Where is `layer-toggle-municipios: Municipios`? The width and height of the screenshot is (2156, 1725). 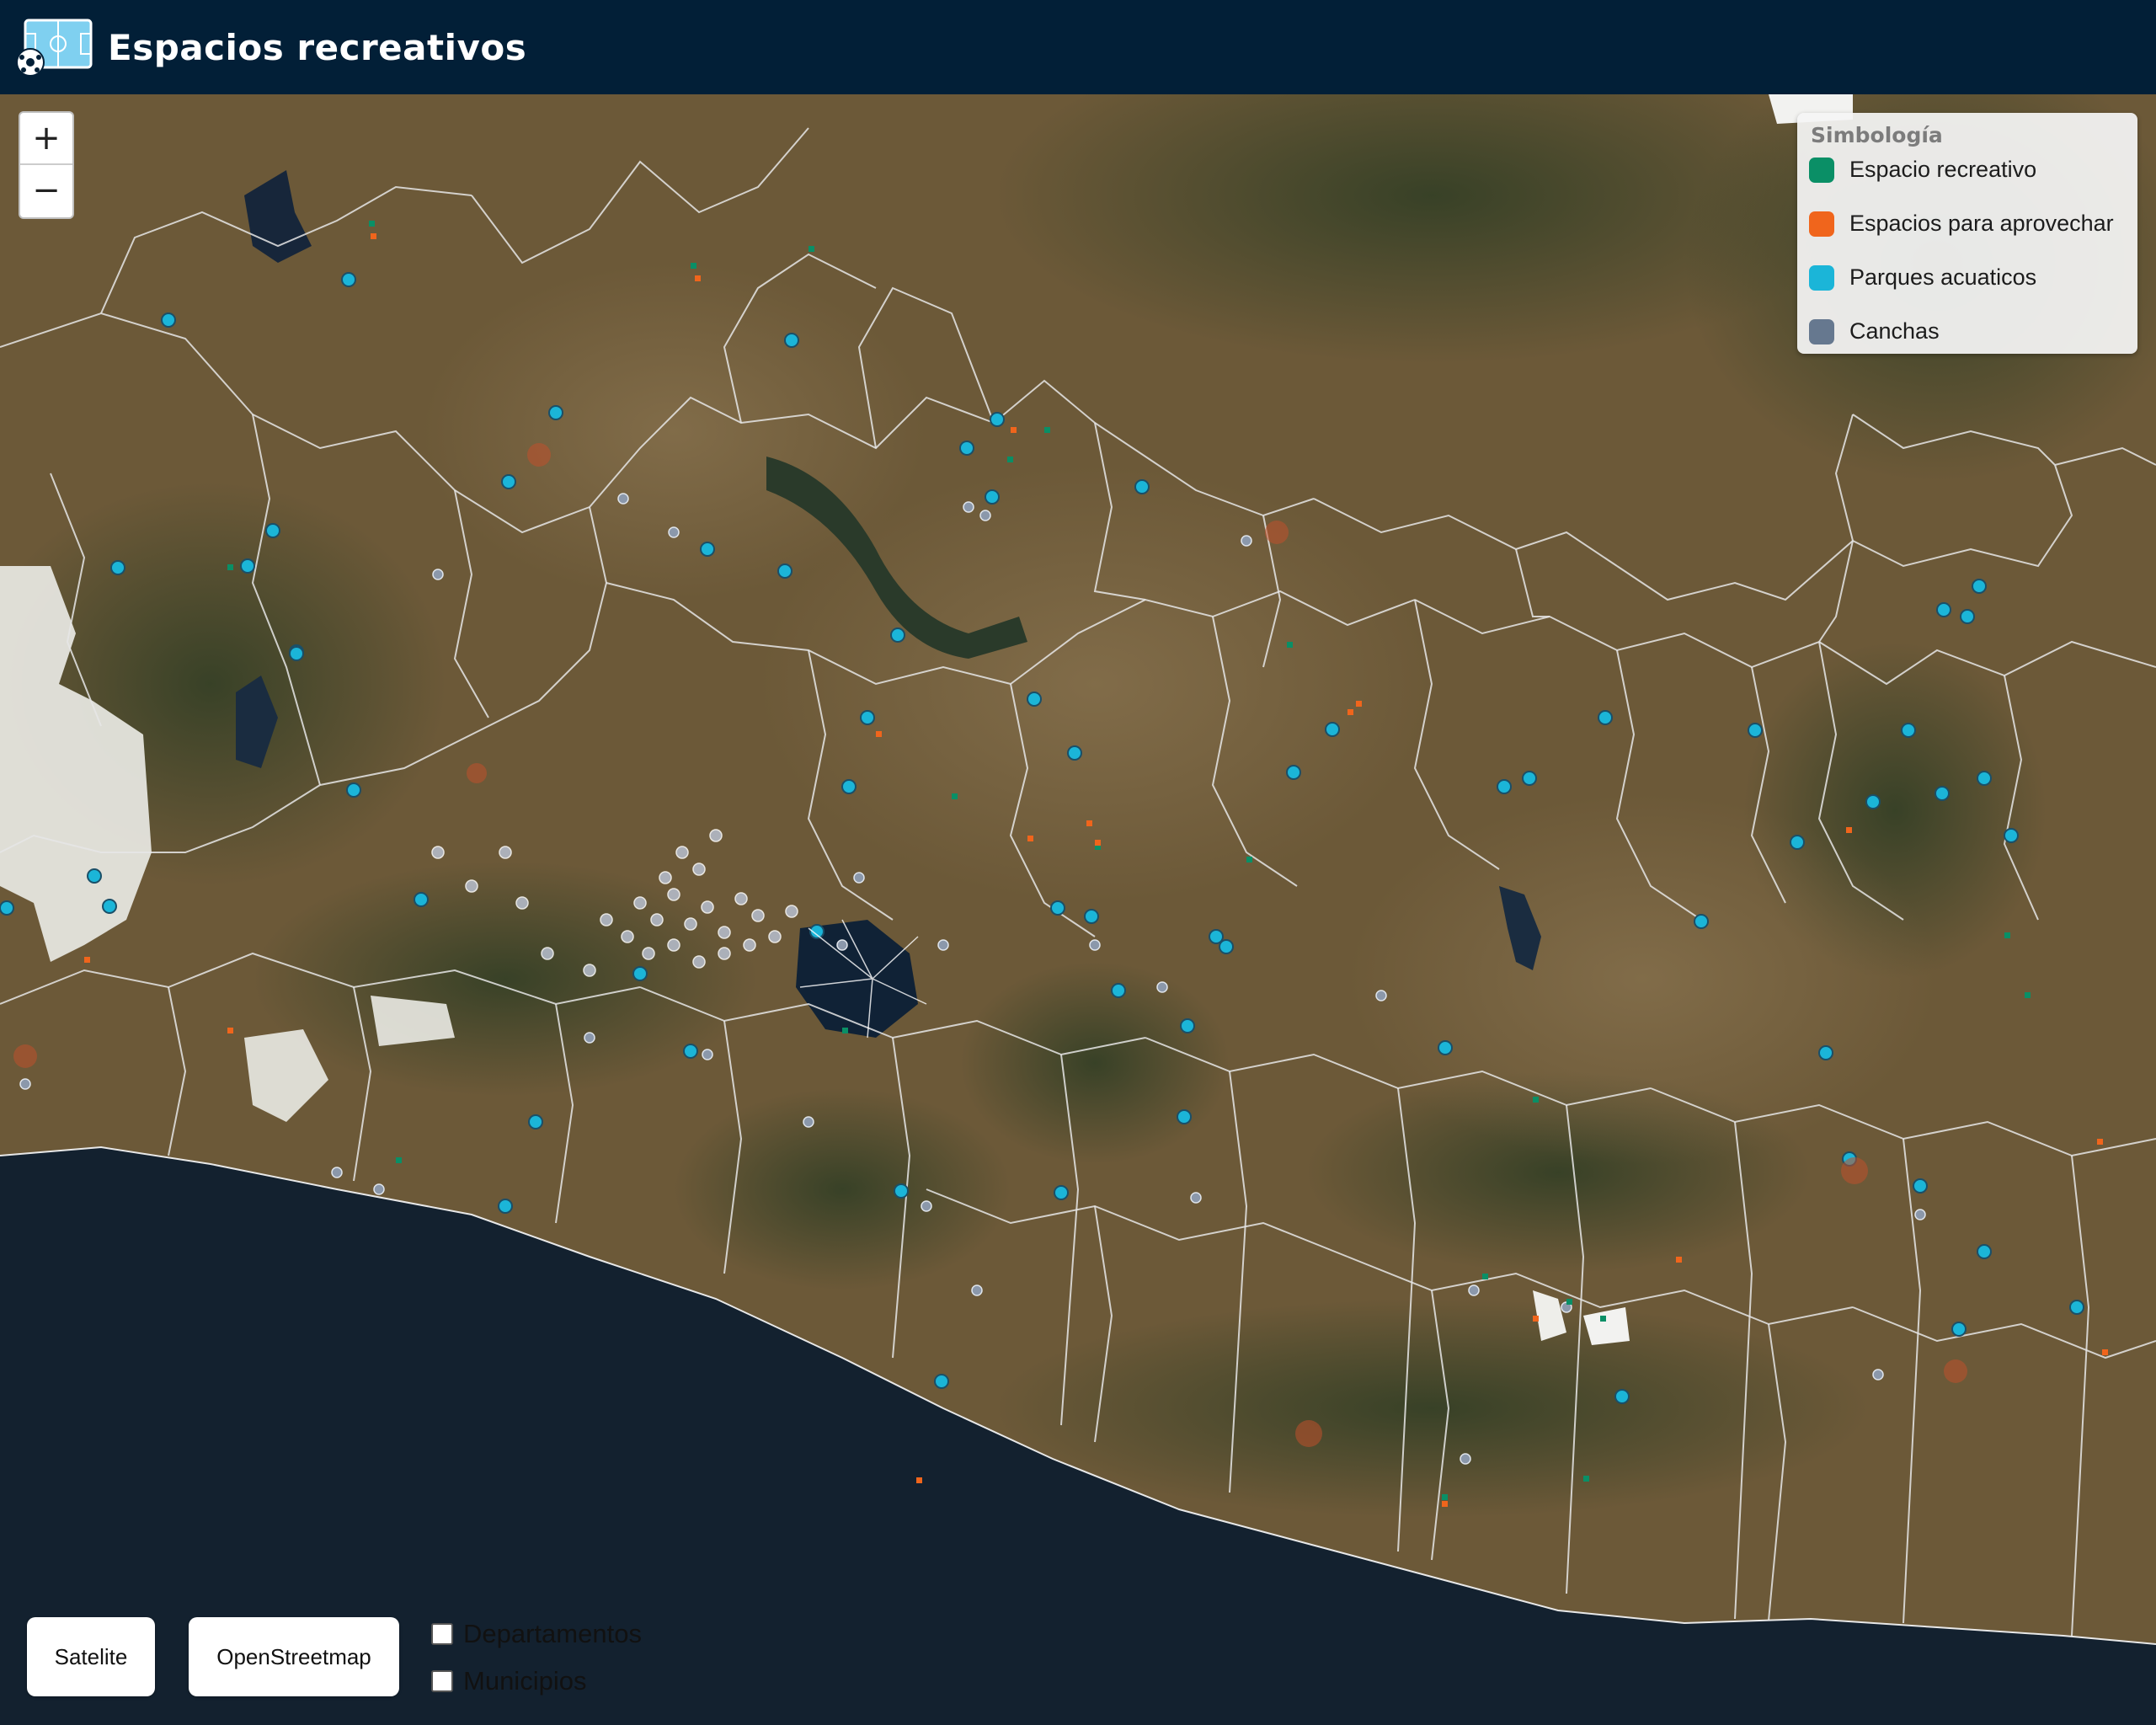 layer-toggle-municipios: Municipios is located at coordinates (508, 1681).